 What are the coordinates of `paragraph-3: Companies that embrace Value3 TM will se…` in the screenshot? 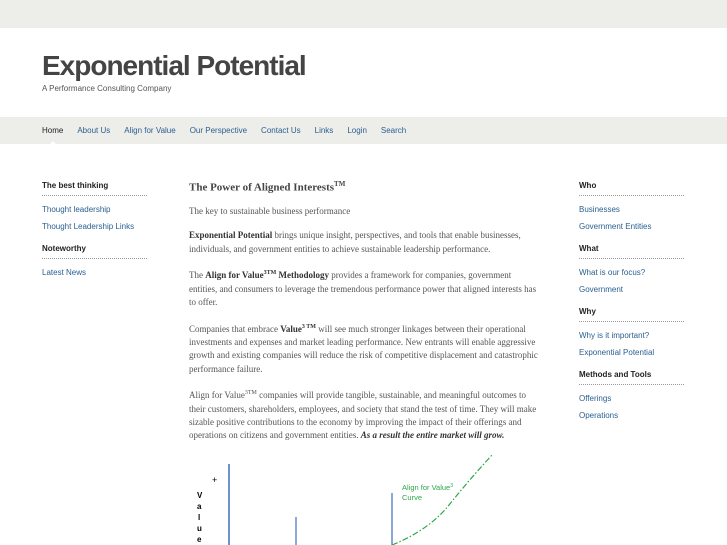 It's located at (363, 348).